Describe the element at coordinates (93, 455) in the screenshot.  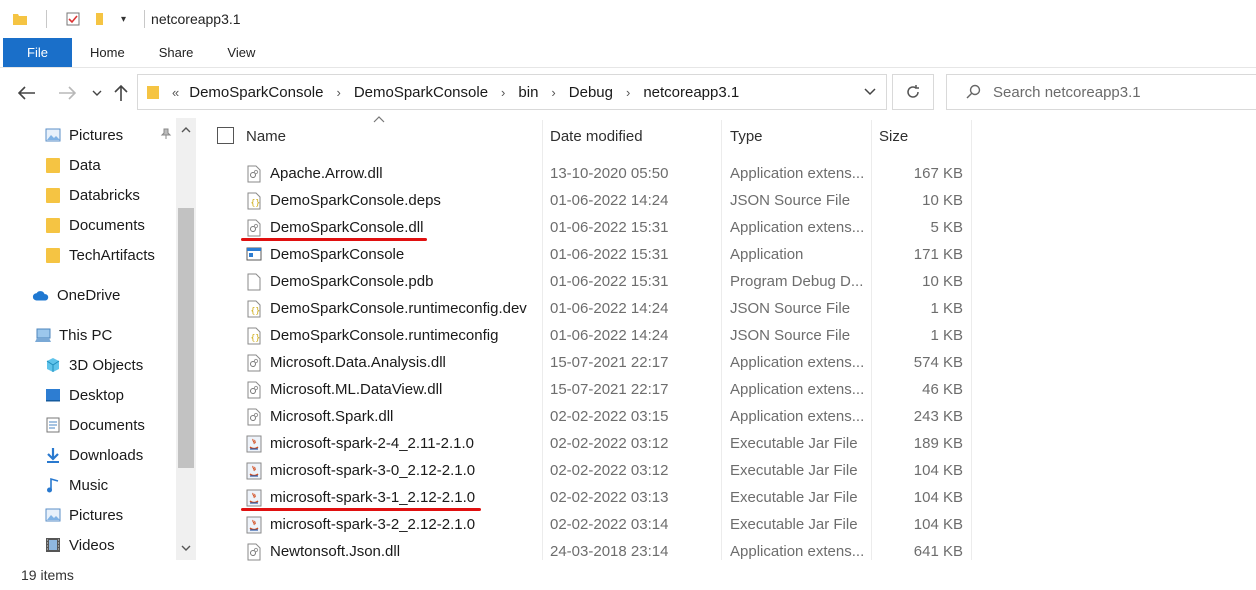
I see `nav-item-downloads: Downloads` at that location.